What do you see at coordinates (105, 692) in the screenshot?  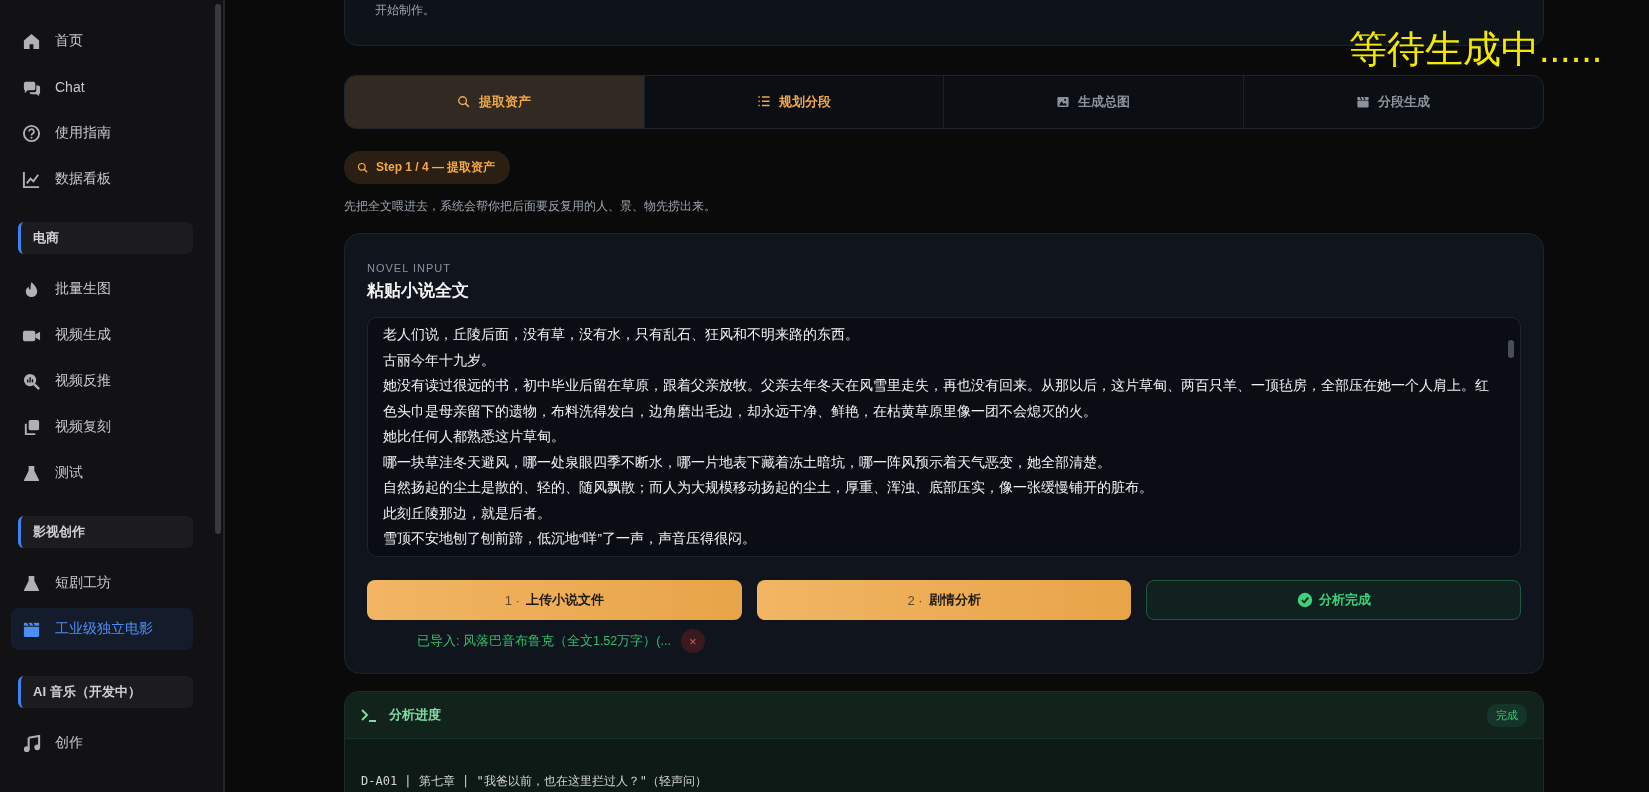 I see `section-header: AI 音乐（开发中）` at bounding box center [105, 692].